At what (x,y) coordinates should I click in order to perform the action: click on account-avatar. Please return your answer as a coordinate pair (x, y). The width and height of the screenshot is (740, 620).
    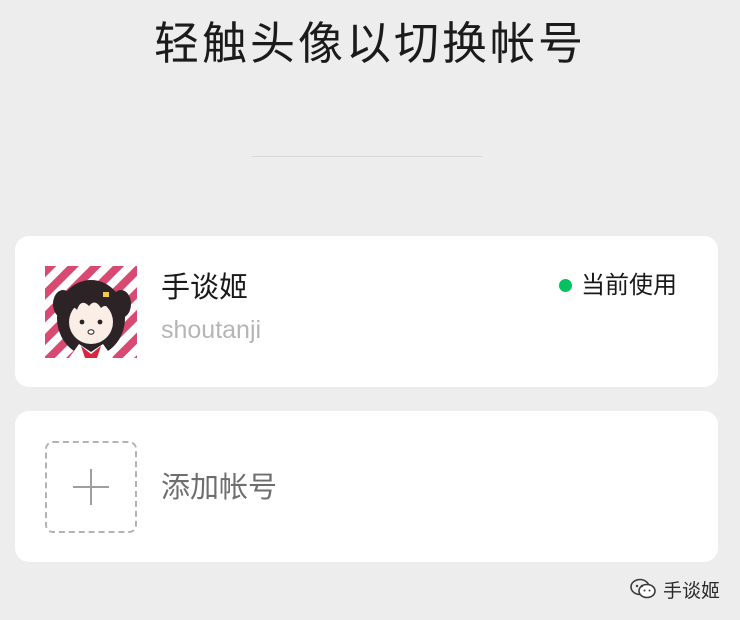
    Looking at the image, I should click on (91, 312).